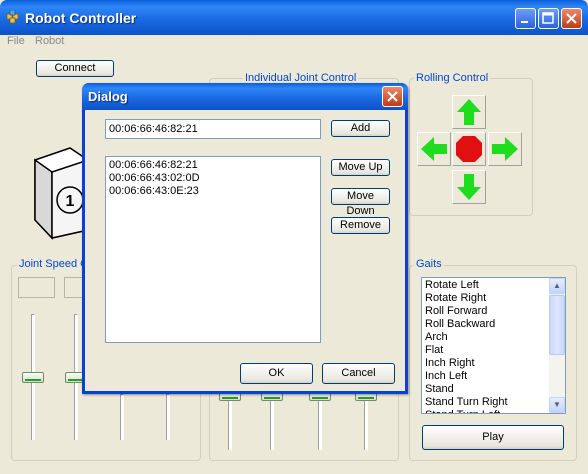  I want to click on dialog-title: Dialog, so click(108, 96).